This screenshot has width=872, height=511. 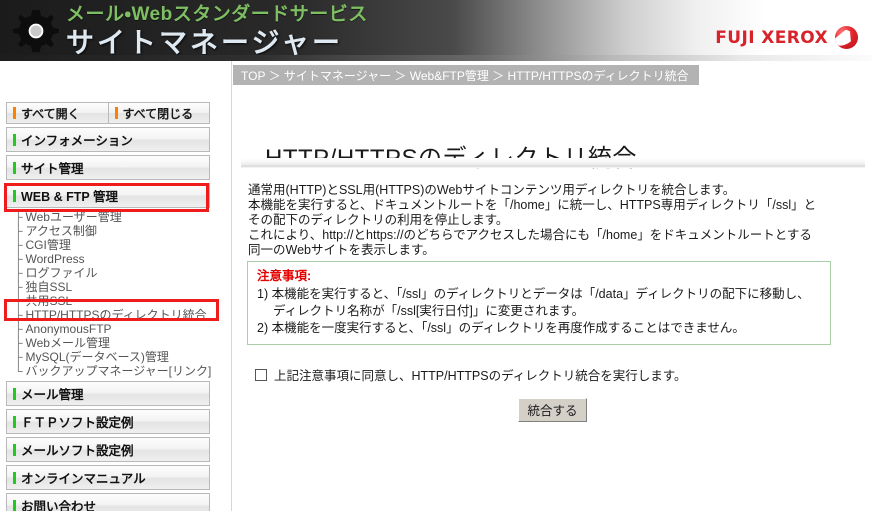 I want to click on brand-subtitle: メール・Webスタンダードサービス, so click(x=217, y=14).